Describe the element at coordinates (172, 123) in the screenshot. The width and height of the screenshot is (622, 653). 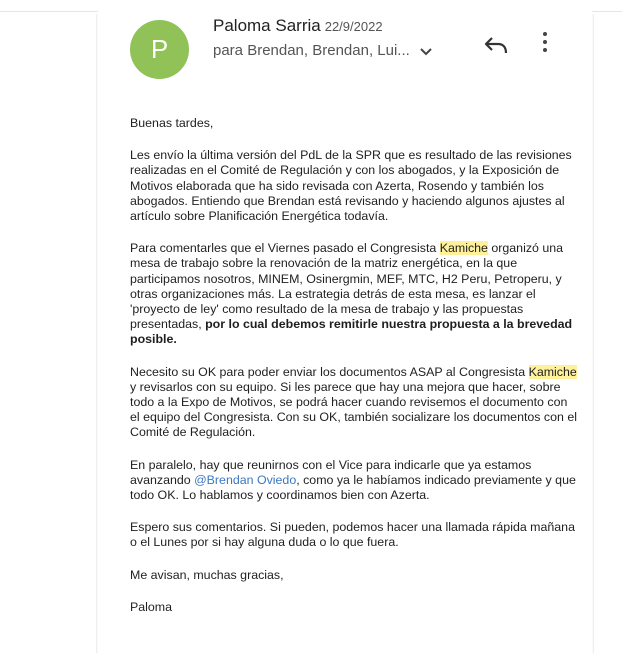
I see `greeting: Buenas tardes,` at that location.